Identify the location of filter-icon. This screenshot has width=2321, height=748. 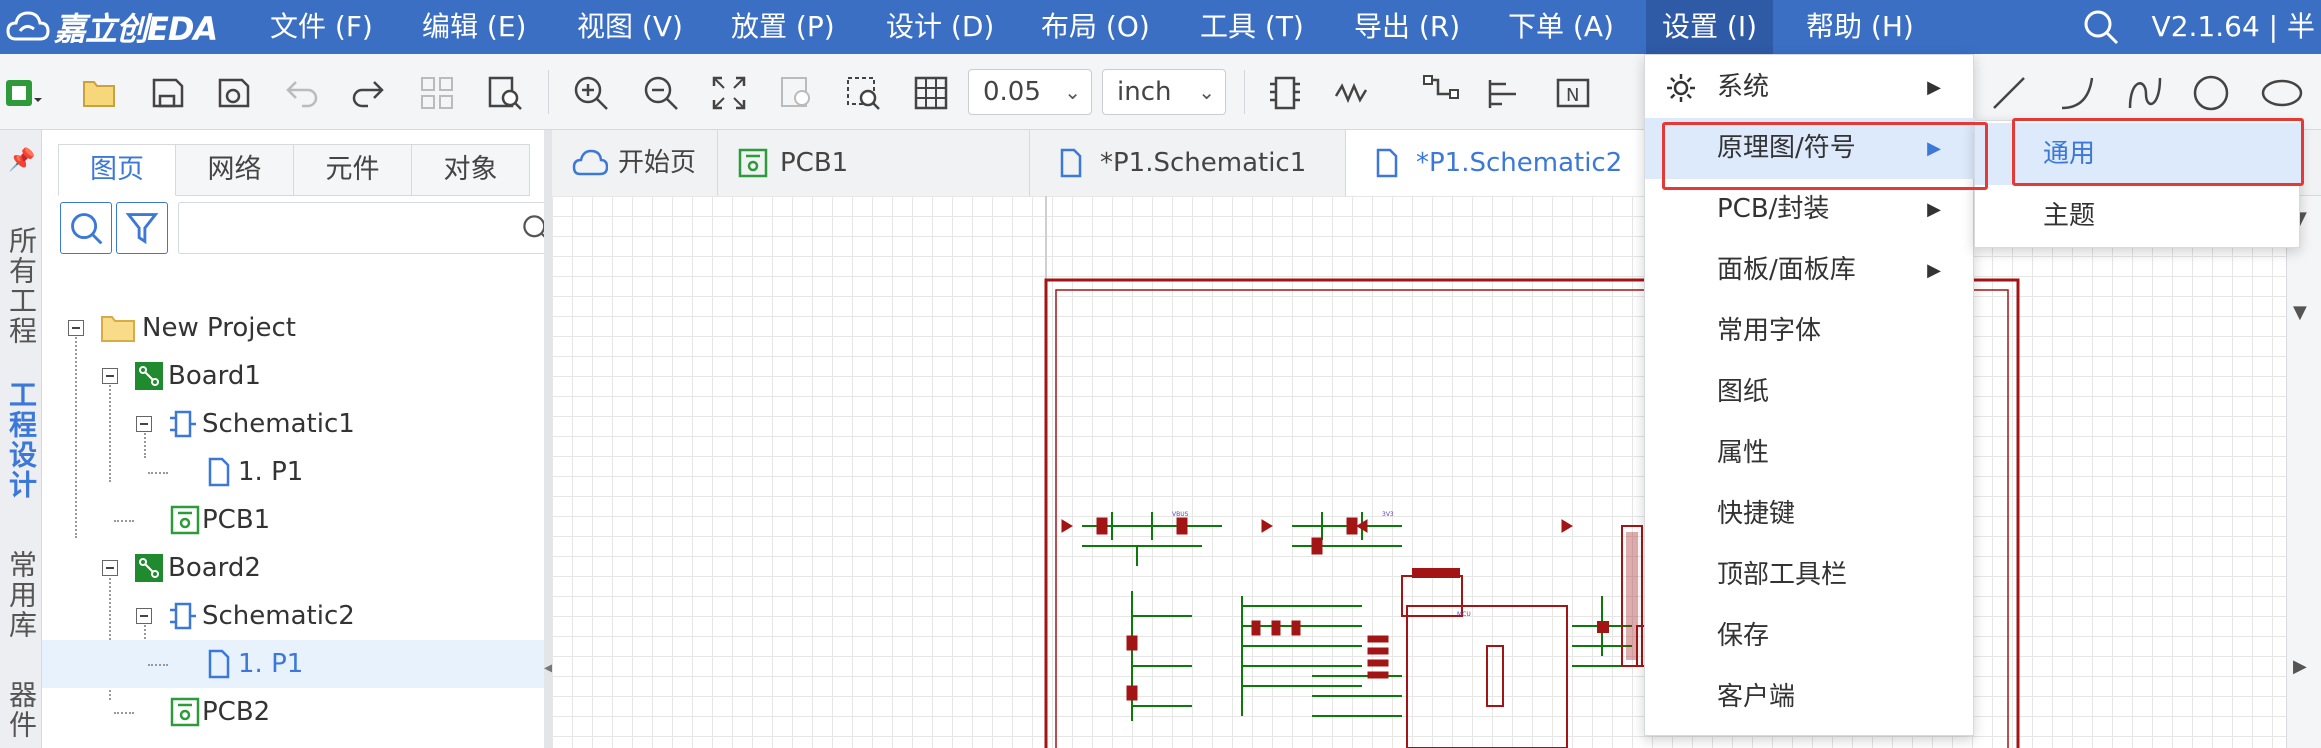
(142, 229).